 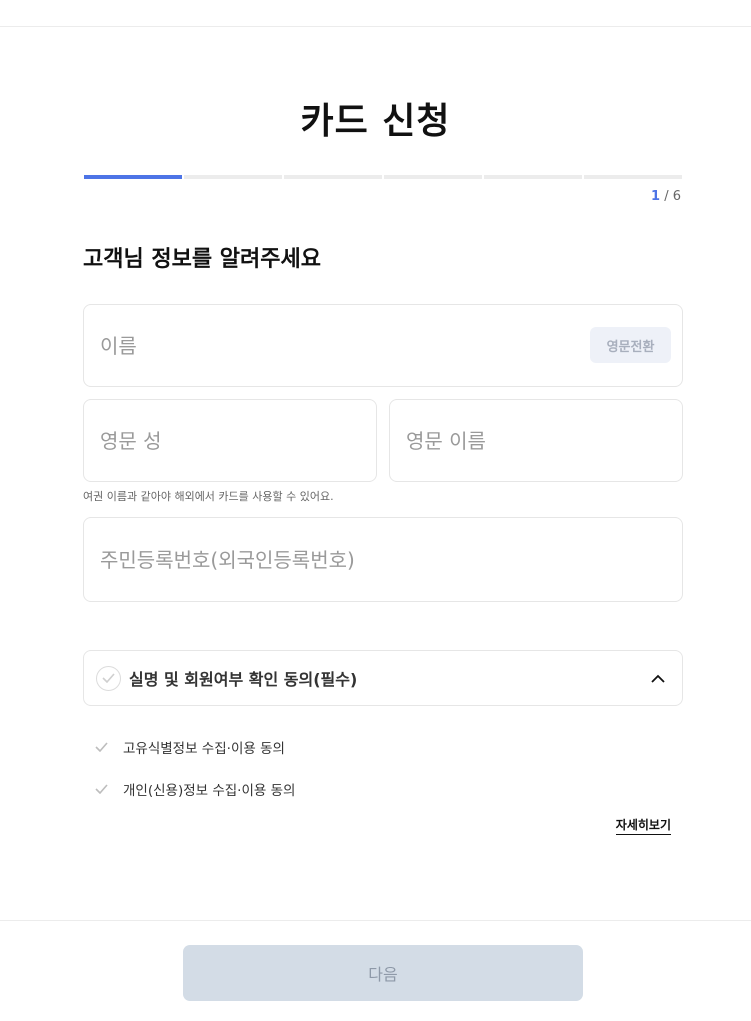 I want to click on chevron-up-icon, so click(x=658, y=678).